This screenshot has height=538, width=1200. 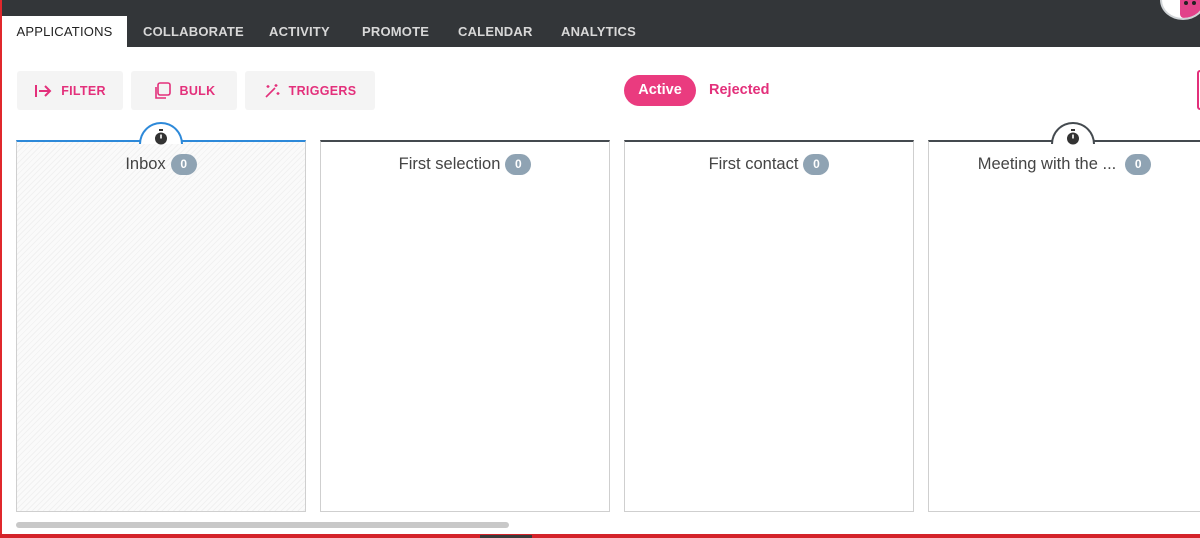 I want to click on tab-analytics: ANALYTICS, so click(x=598, y=31).